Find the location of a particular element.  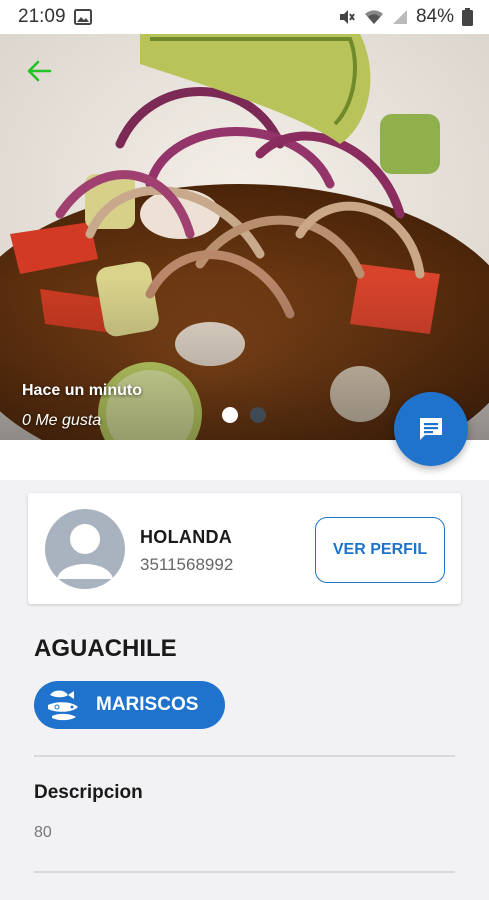

status-left: 21:09 is located at coordinates (55, 17).